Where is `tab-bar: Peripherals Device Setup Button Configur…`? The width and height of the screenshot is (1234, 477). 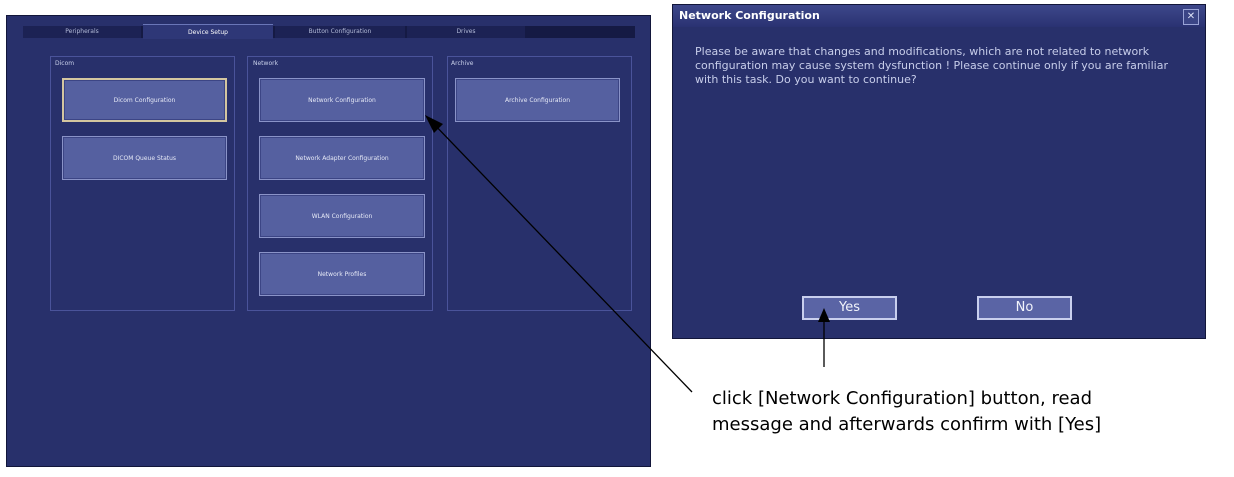
tab-bar: Peripherals Device Setup Button Configur… is located at coordinates (329, 31).